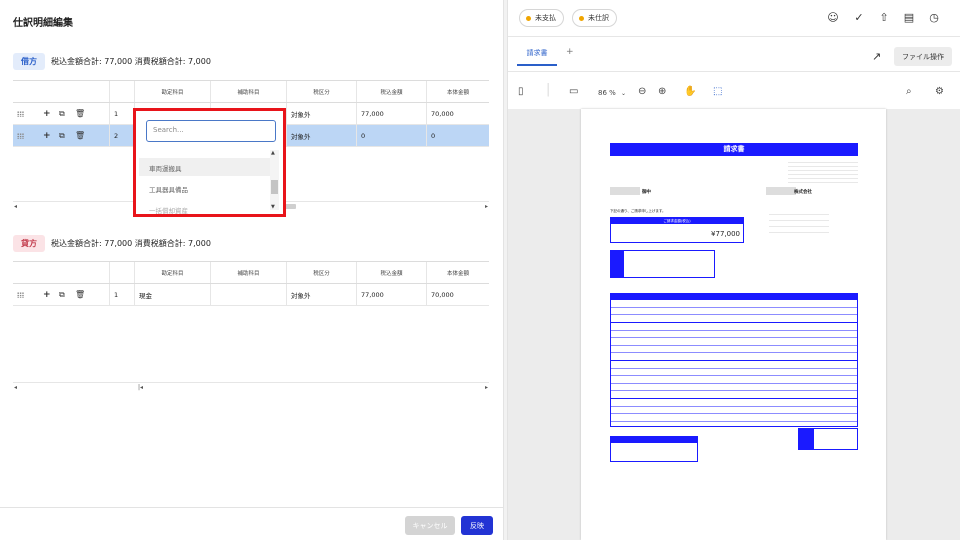 This screenshot has height=540, width=960. Describe the element at coordinates (521, 91) in the screenshot. I see `sidebar-toggle-icon: ▯` at that location.